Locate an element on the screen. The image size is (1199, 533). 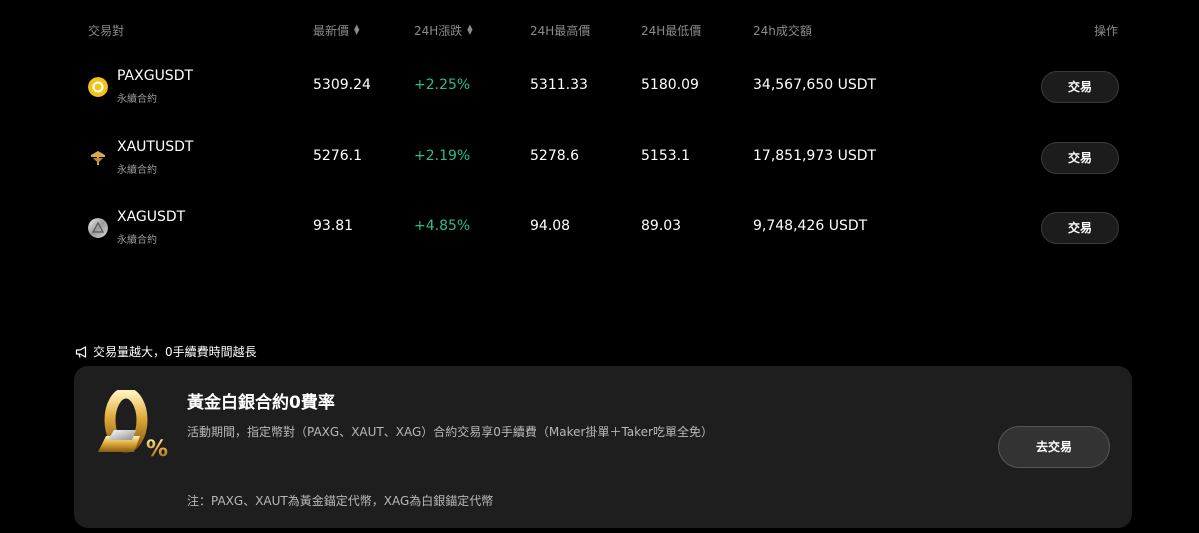
pair-symbol: XAUTUSDT is located at coordinates (155, 147).